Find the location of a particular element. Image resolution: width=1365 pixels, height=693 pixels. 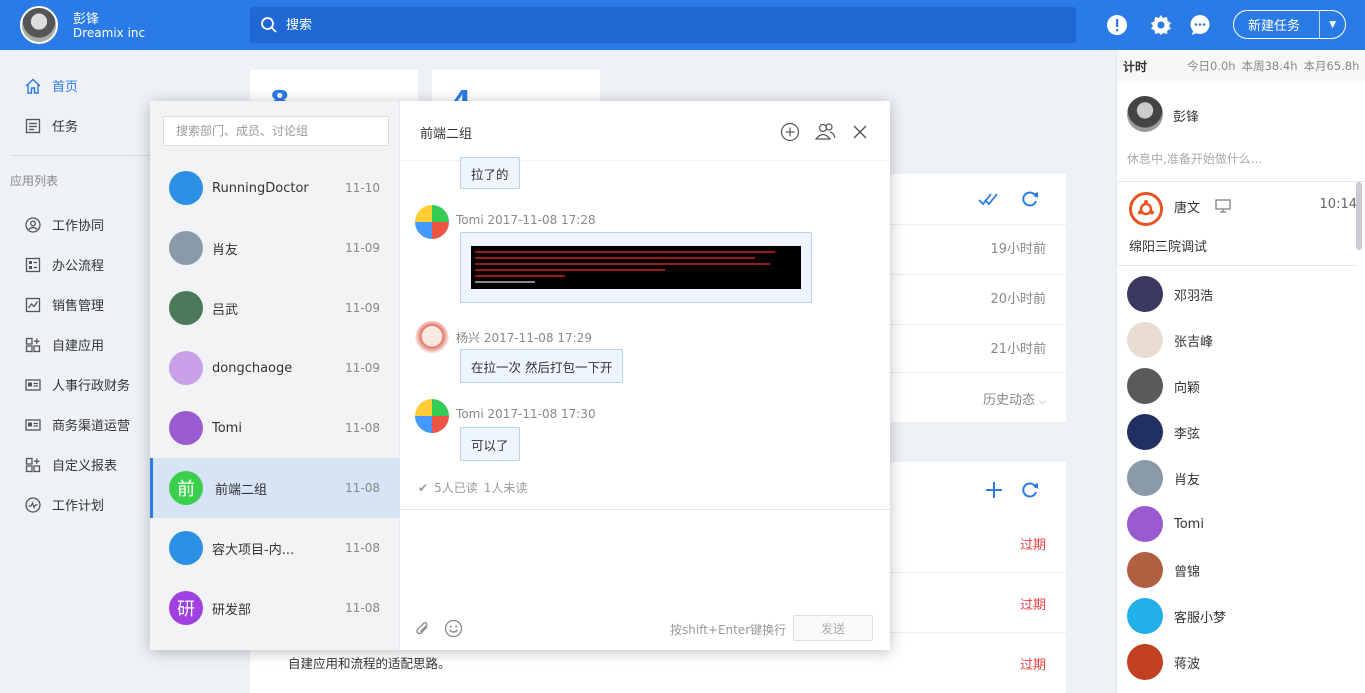

new-task-button: 新建任务 ▼ is located at coordinates (1289, 24).